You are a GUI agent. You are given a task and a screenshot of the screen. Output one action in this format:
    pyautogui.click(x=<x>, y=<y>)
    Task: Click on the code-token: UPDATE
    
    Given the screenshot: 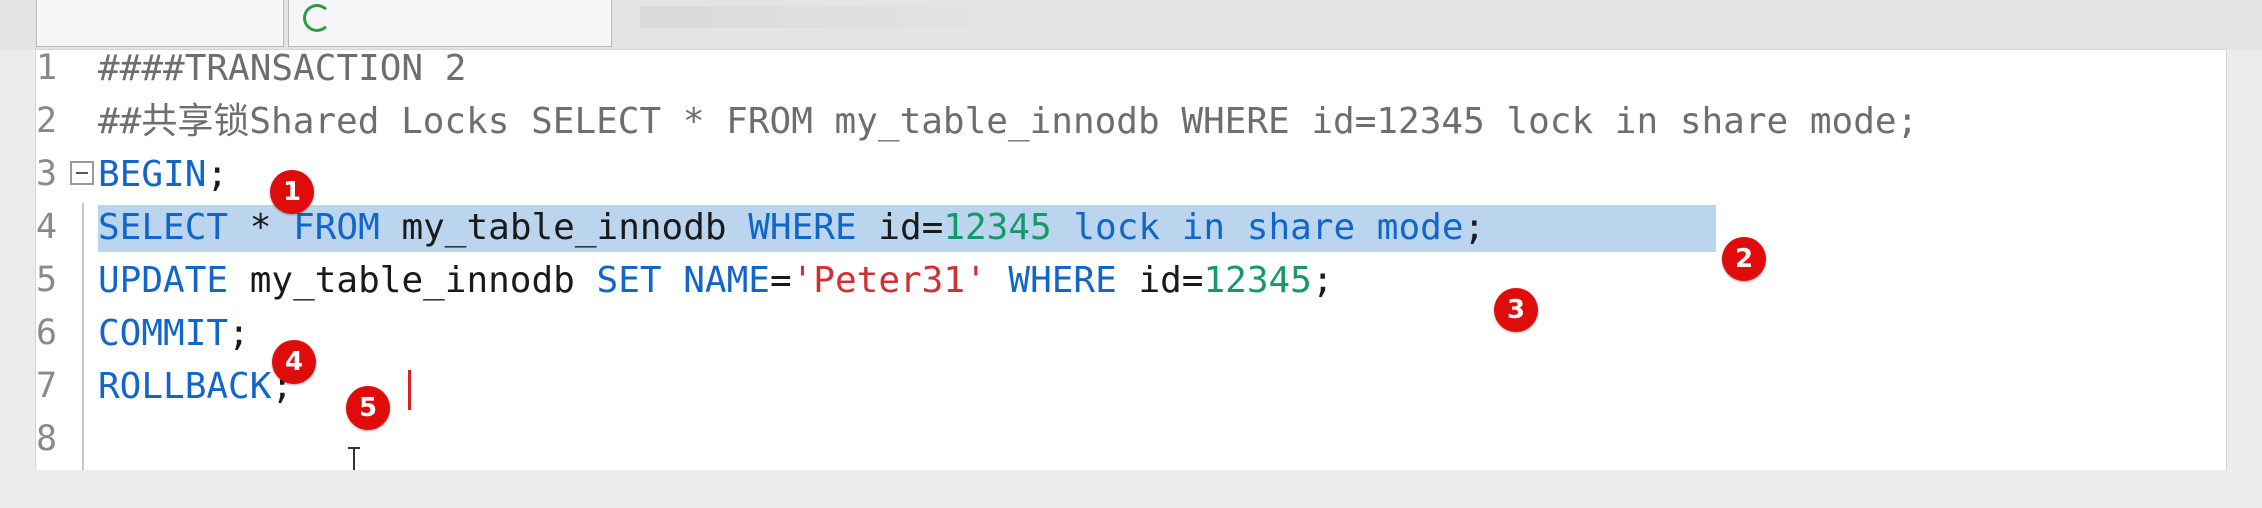 What is the action you would take?
    pyautogui.click(x=163, y=280)
    